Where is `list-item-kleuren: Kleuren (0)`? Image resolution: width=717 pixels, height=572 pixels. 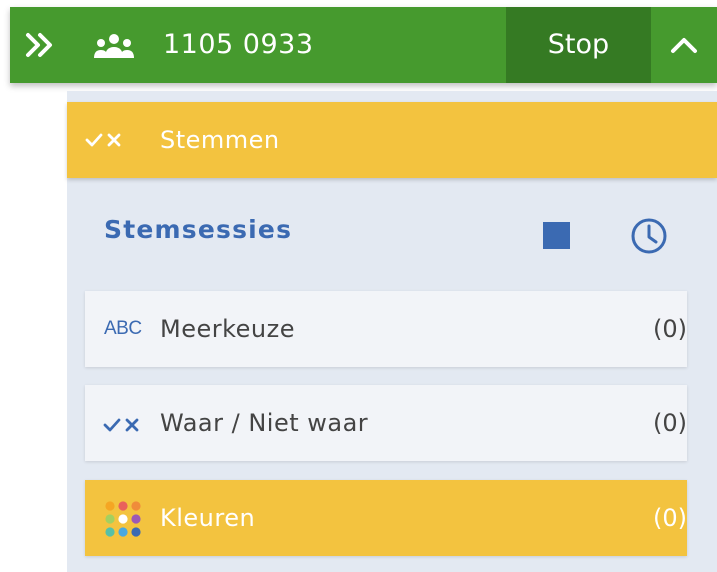
list-item-kleuren: Kleuren (0) is located at coordinates (386, 518).